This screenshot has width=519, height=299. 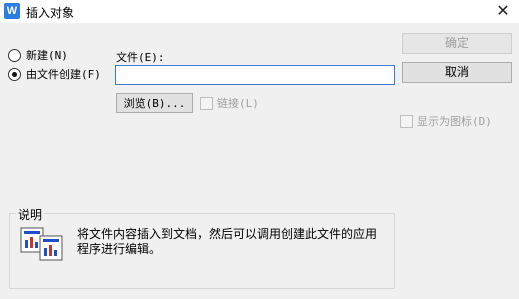 I want to click on display-as-icon-checkbox: 显示为图标(D), so click(x=446, y=121).